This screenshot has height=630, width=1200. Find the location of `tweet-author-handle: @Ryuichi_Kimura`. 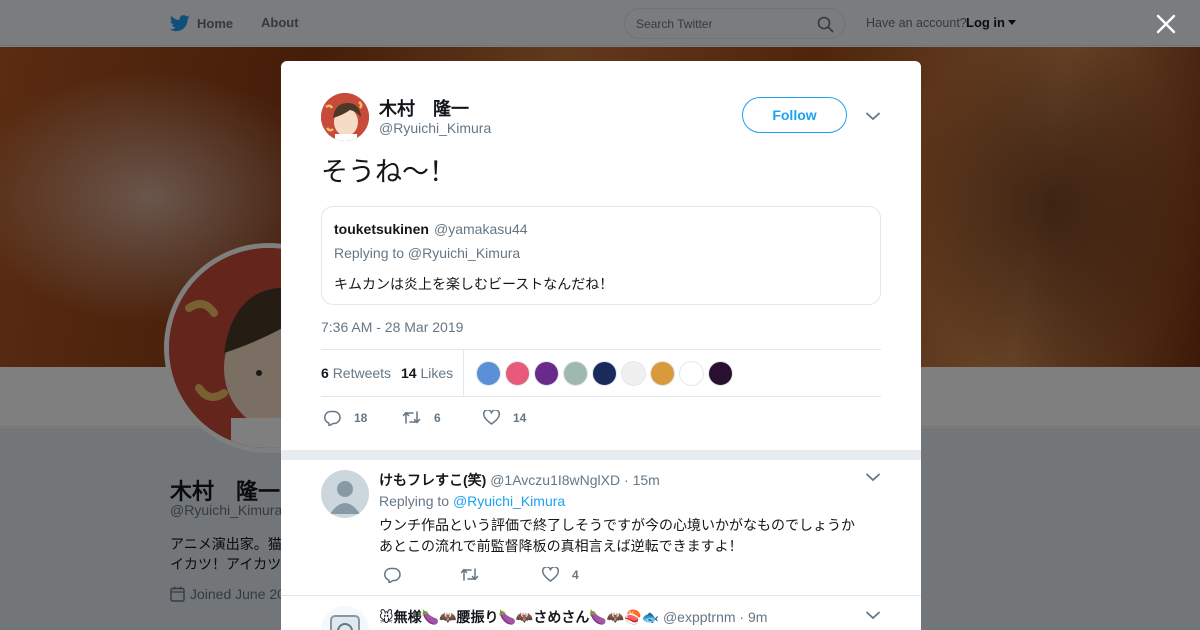

tweet-author-handle: @Ryuichi_Kimura is located at coordinates (435, 128).